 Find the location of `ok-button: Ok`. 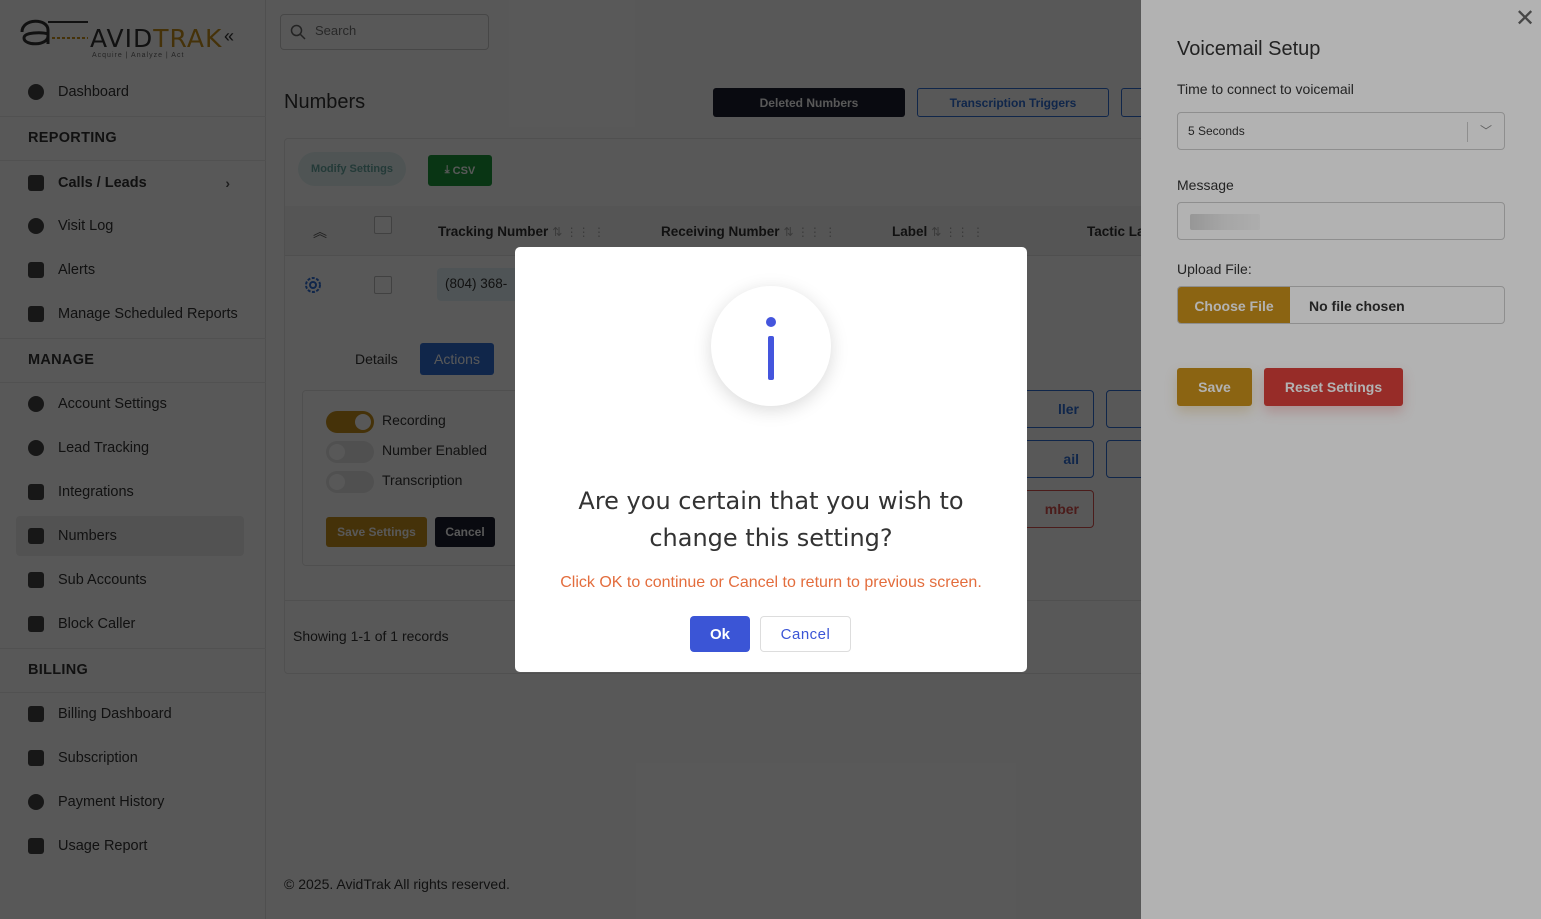

ok-button: Ok is located at coordinates (720, 634).